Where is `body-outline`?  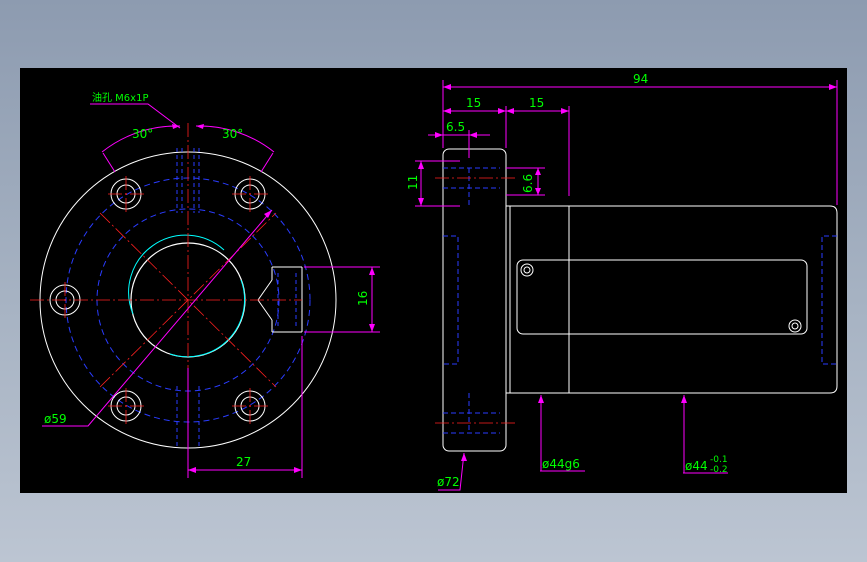 body-outline is located at coordinates (674, 299).